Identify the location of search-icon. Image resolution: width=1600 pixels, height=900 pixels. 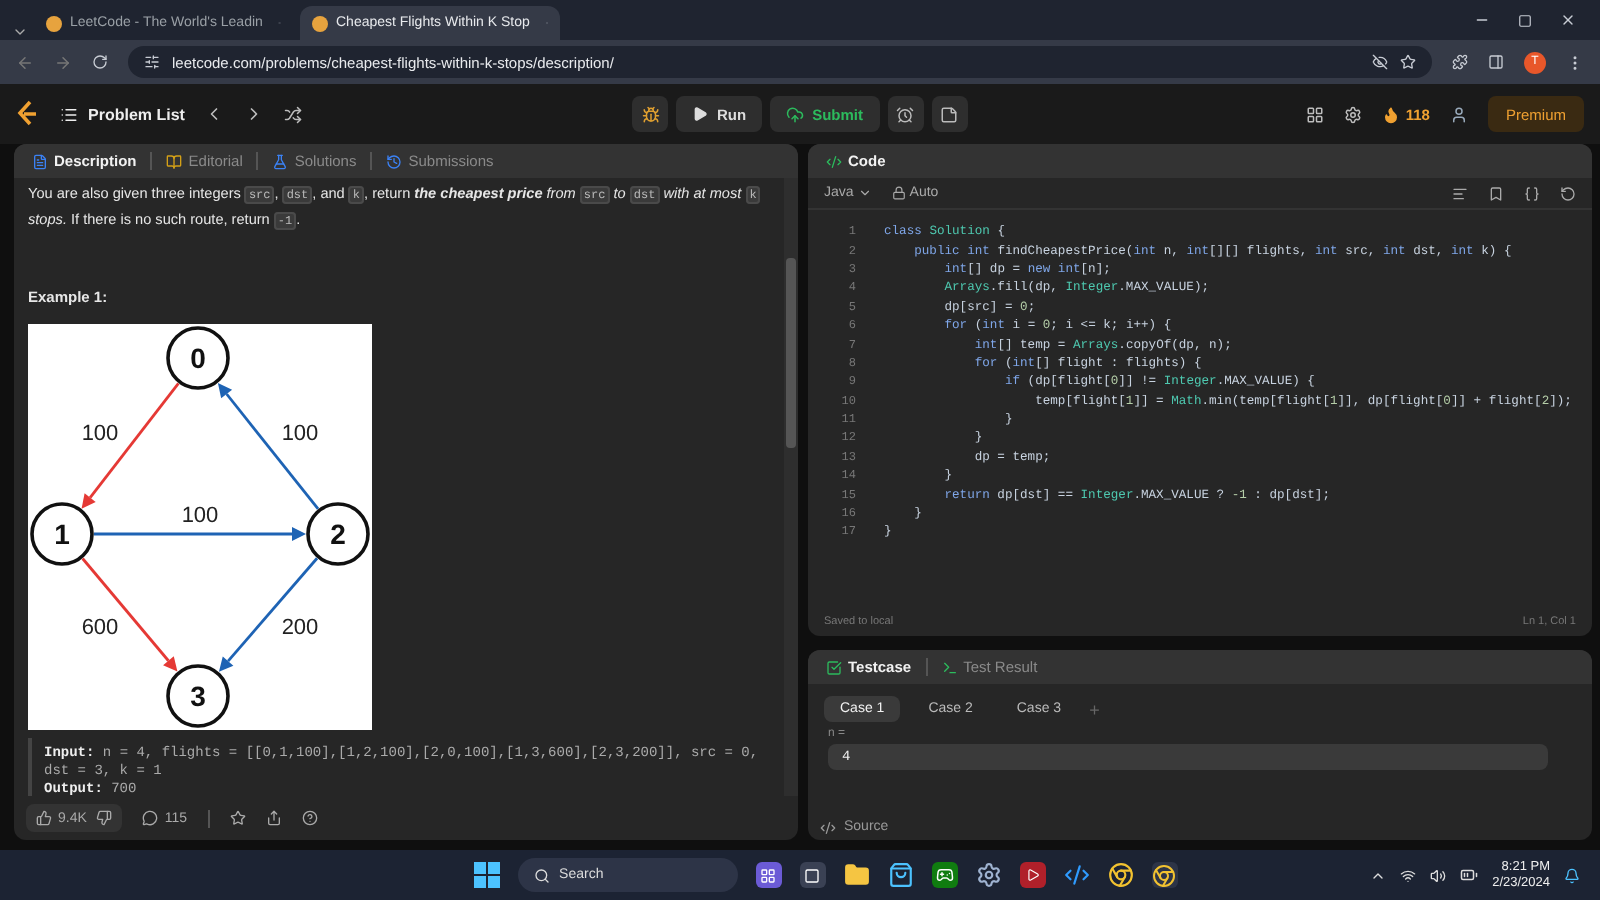
(541, 875).